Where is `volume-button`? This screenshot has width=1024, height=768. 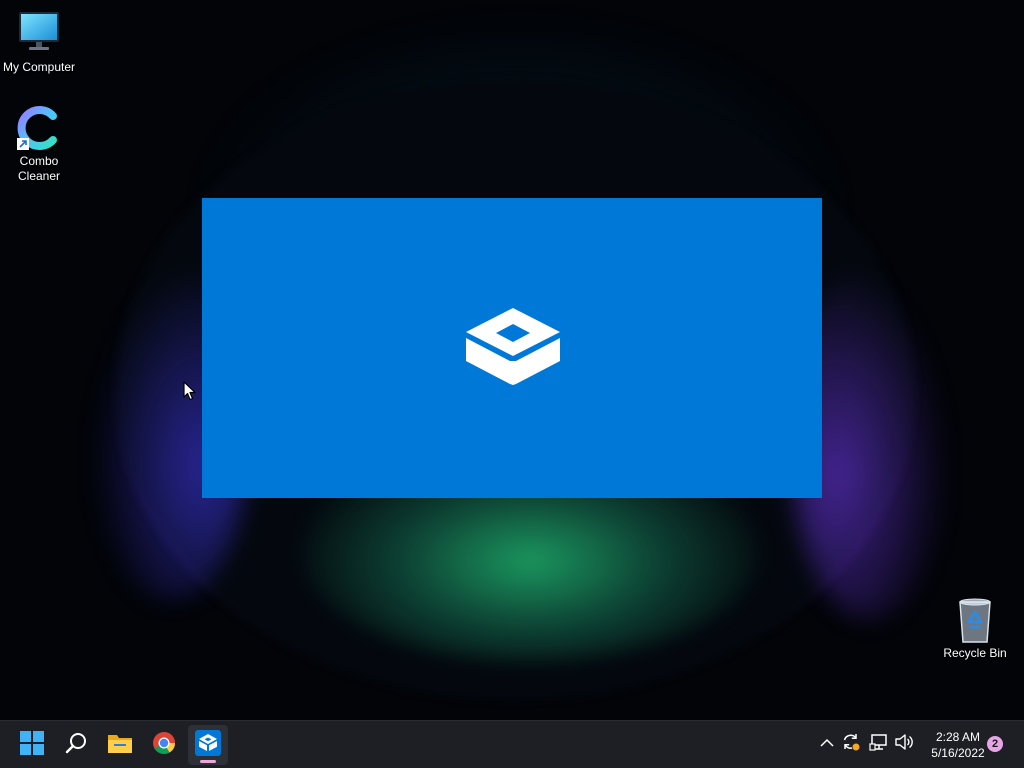
volume-button is located at coordinates (904, 744).